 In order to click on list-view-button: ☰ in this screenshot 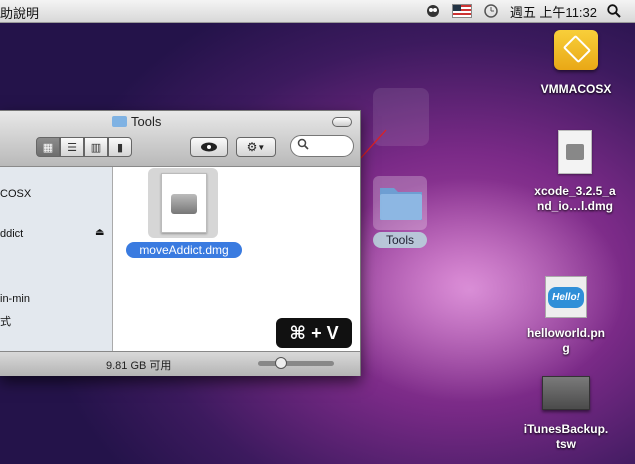, I will do `click(72, 147)`.